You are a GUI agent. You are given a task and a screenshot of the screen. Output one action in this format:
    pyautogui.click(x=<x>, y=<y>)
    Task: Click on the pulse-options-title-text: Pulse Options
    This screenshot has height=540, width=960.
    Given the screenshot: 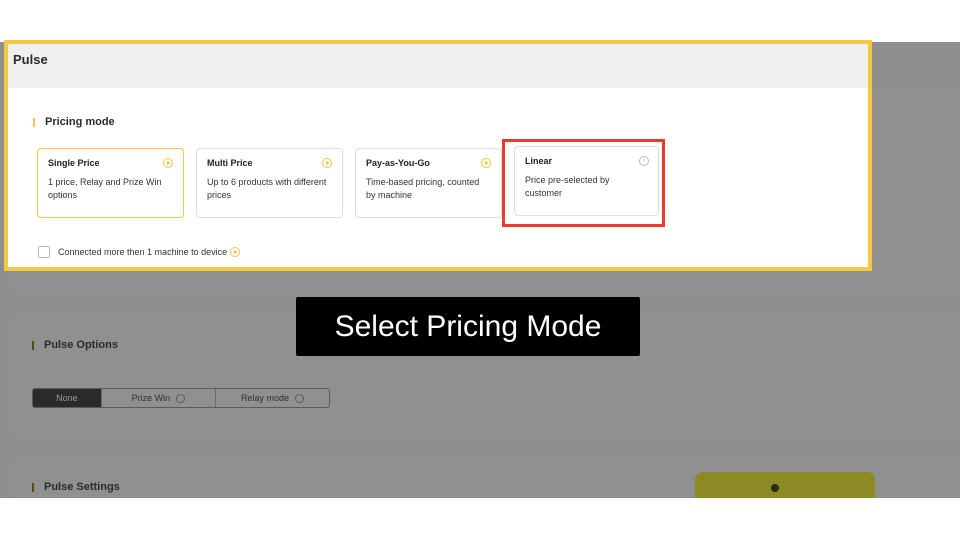 What is the action you would take?
    pyautogui.click(x=81, y=345)
    